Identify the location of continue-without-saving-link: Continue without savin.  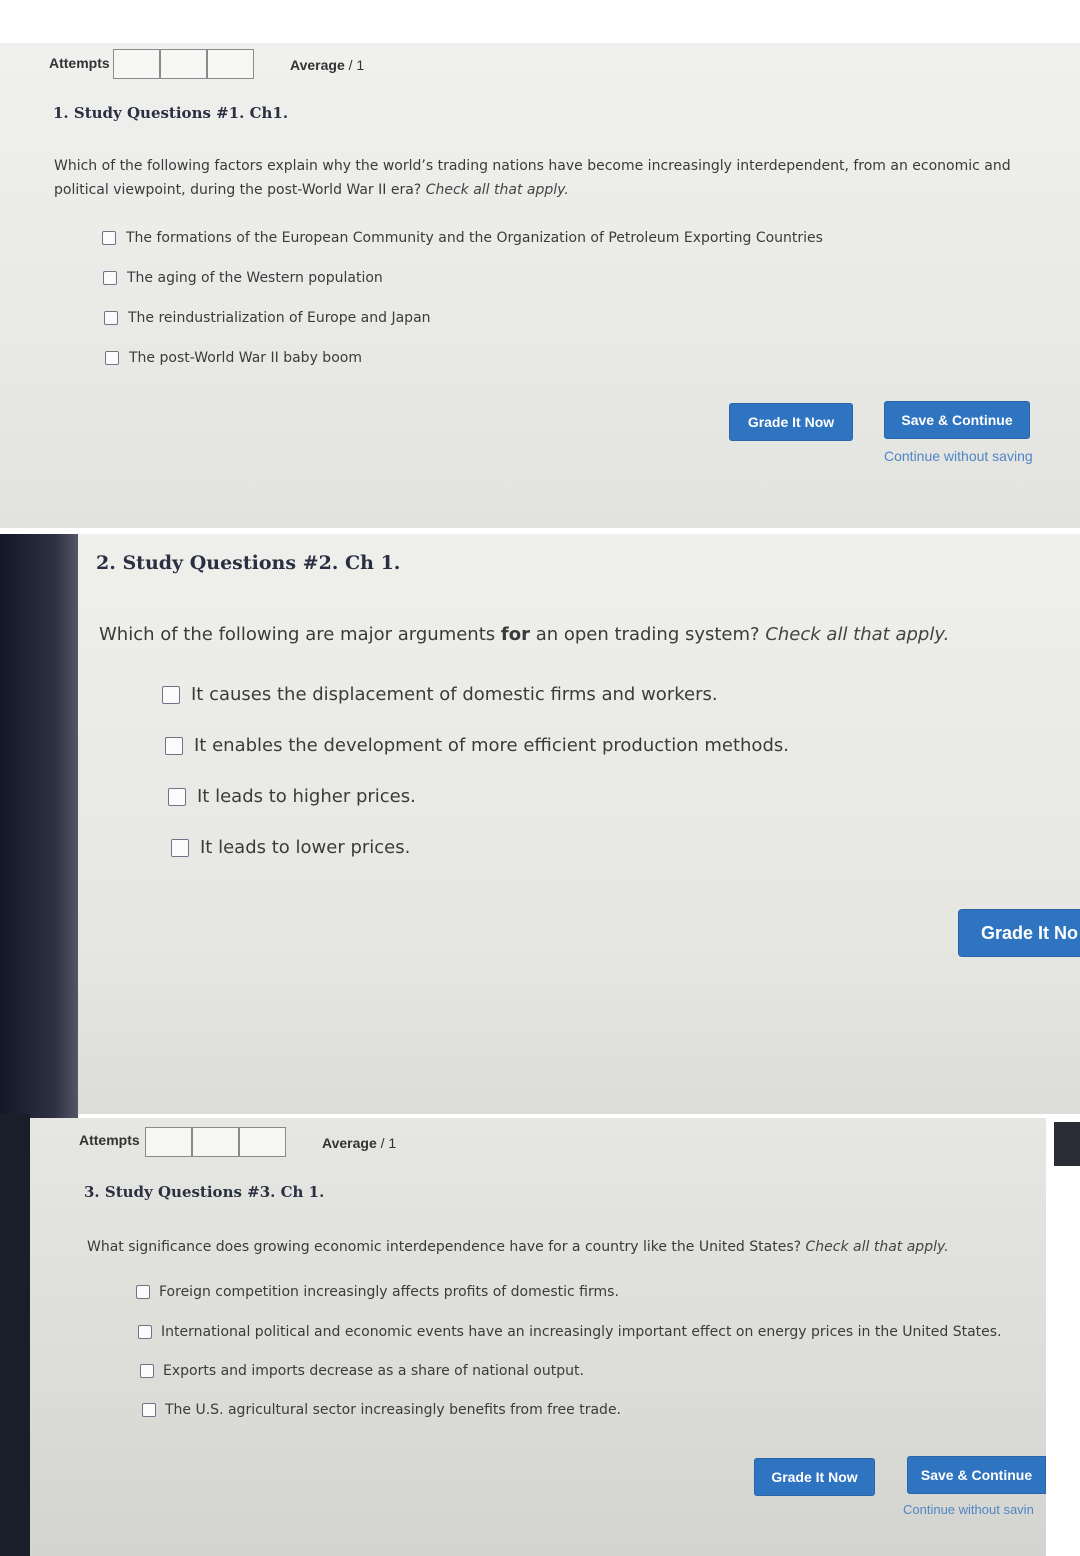
(968, 1509).